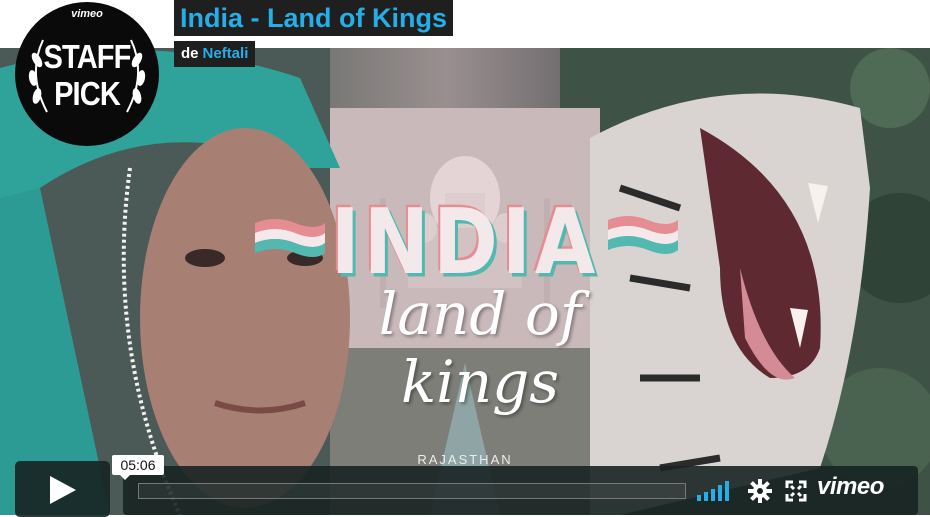 This screenshot has width=930, height=517. I want to click on gear-icon, so click(760, 491).